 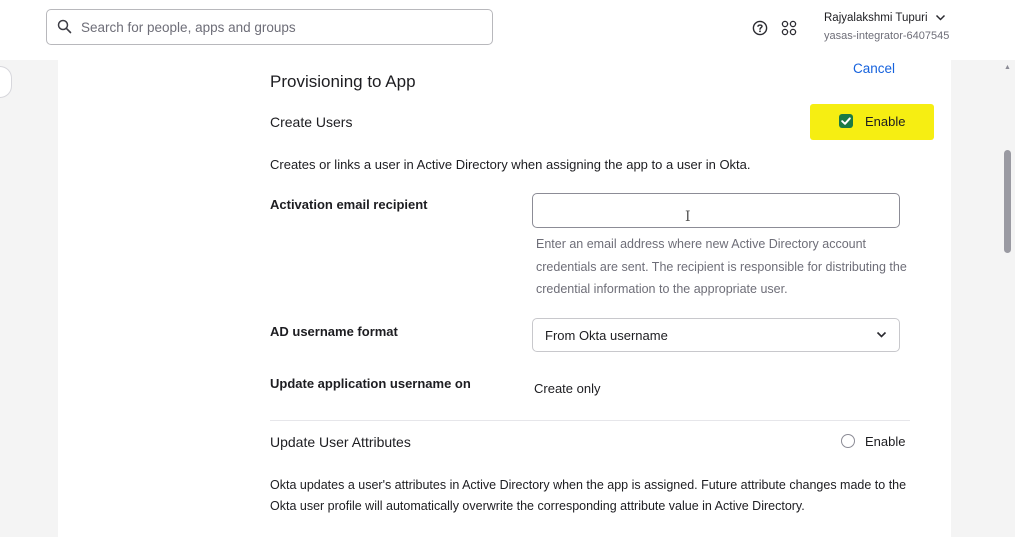 What do you see at coordinates (760, 28) in the screenshot?
I see `help-icon` at bounding box center [760, 28].